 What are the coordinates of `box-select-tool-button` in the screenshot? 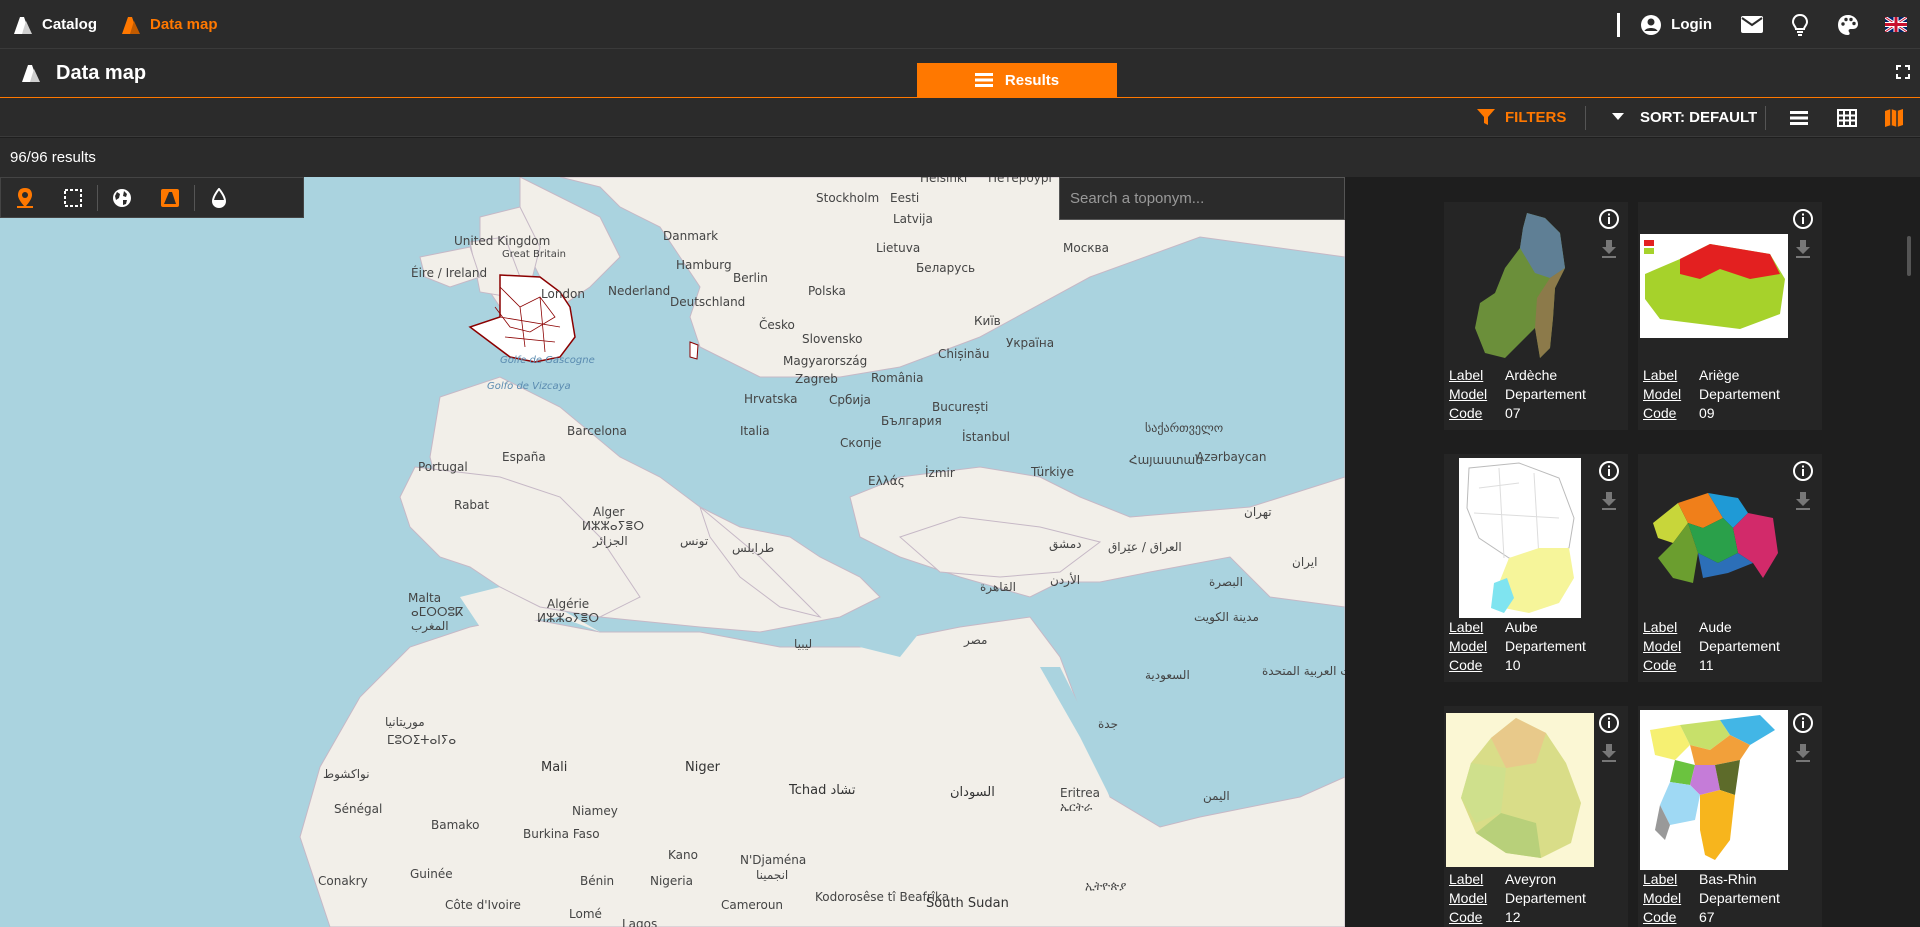 It's located at (73, 197).